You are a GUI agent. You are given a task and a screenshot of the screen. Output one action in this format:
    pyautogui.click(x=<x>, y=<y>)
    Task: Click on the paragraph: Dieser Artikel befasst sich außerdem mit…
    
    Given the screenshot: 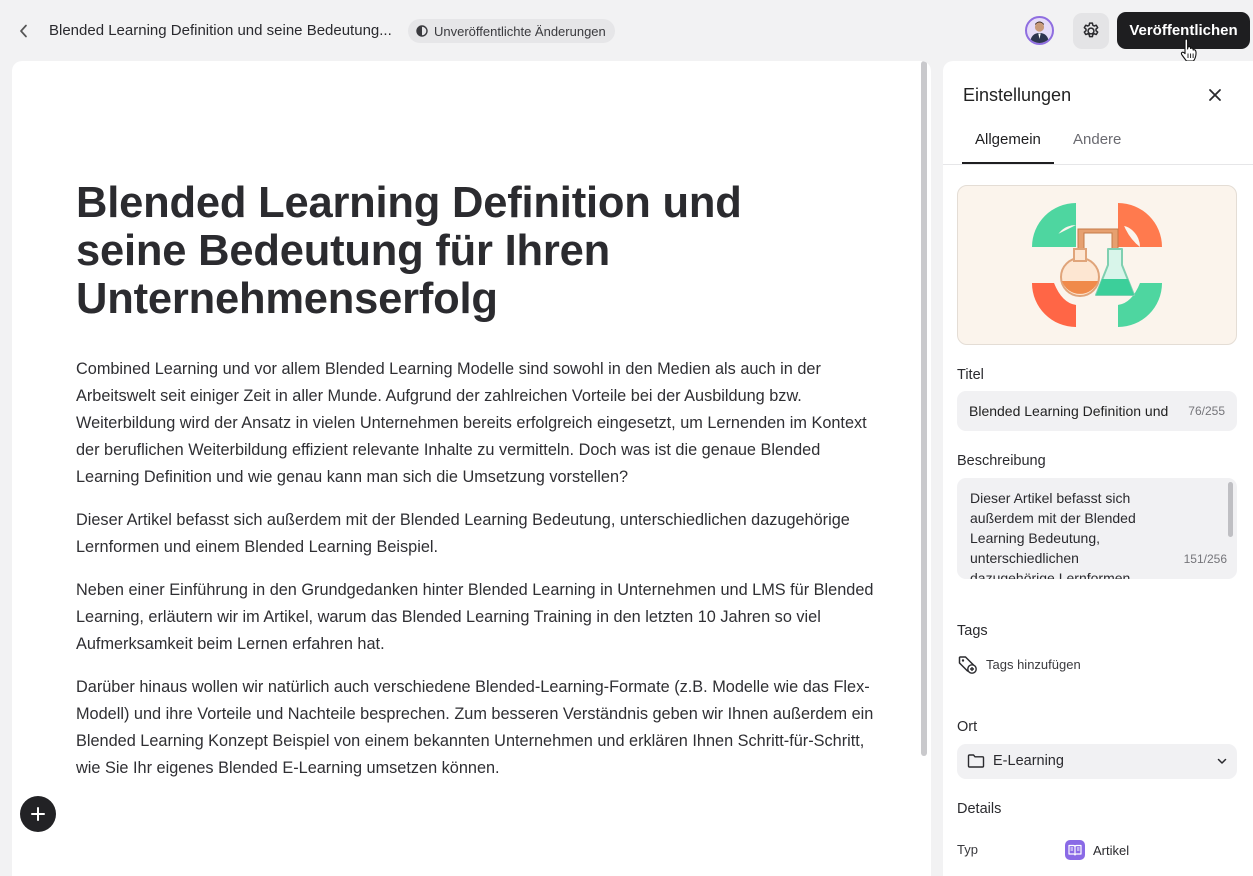 What is the action you would take?
    pyautogui.click(x=476, y=534)
    